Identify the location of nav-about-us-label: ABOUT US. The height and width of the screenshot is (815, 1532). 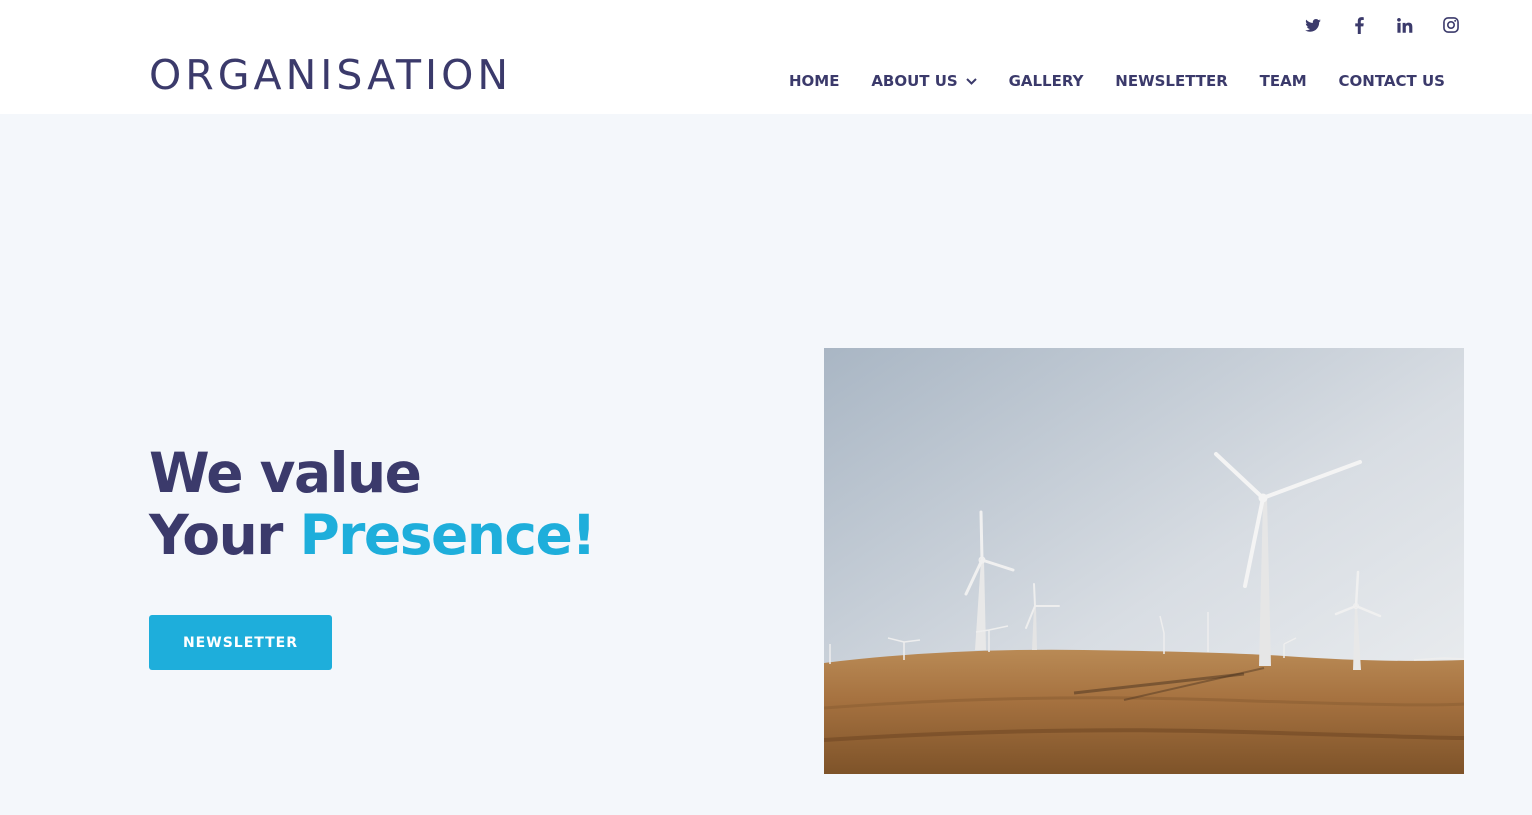
(914, 81).